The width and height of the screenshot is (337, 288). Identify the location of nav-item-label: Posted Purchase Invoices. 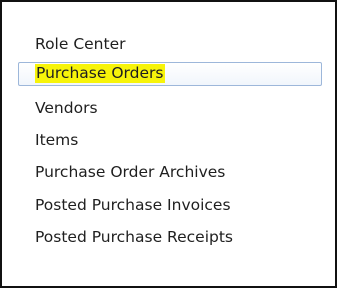
(133, 205).